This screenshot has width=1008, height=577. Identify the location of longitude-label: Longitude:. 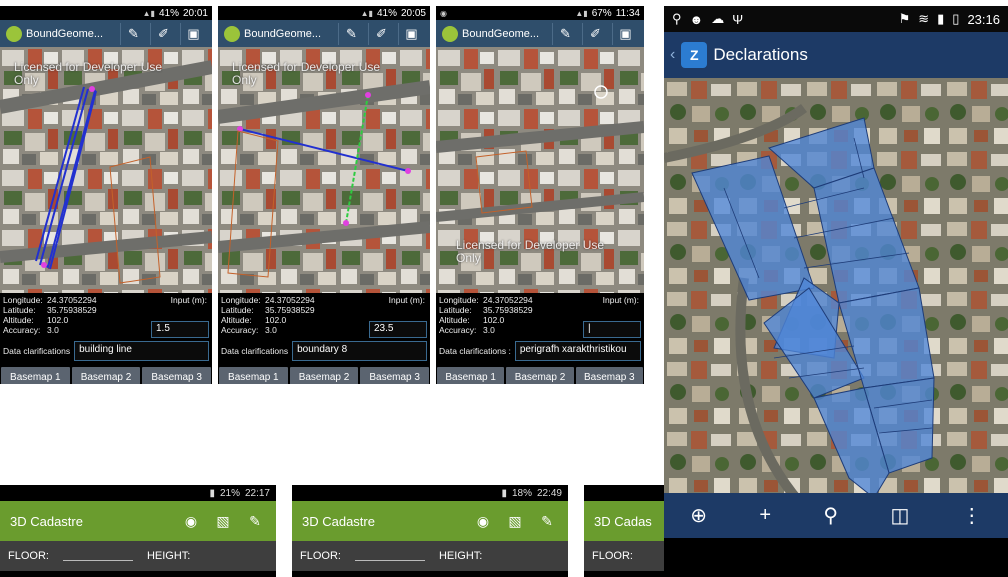
(241, 300).